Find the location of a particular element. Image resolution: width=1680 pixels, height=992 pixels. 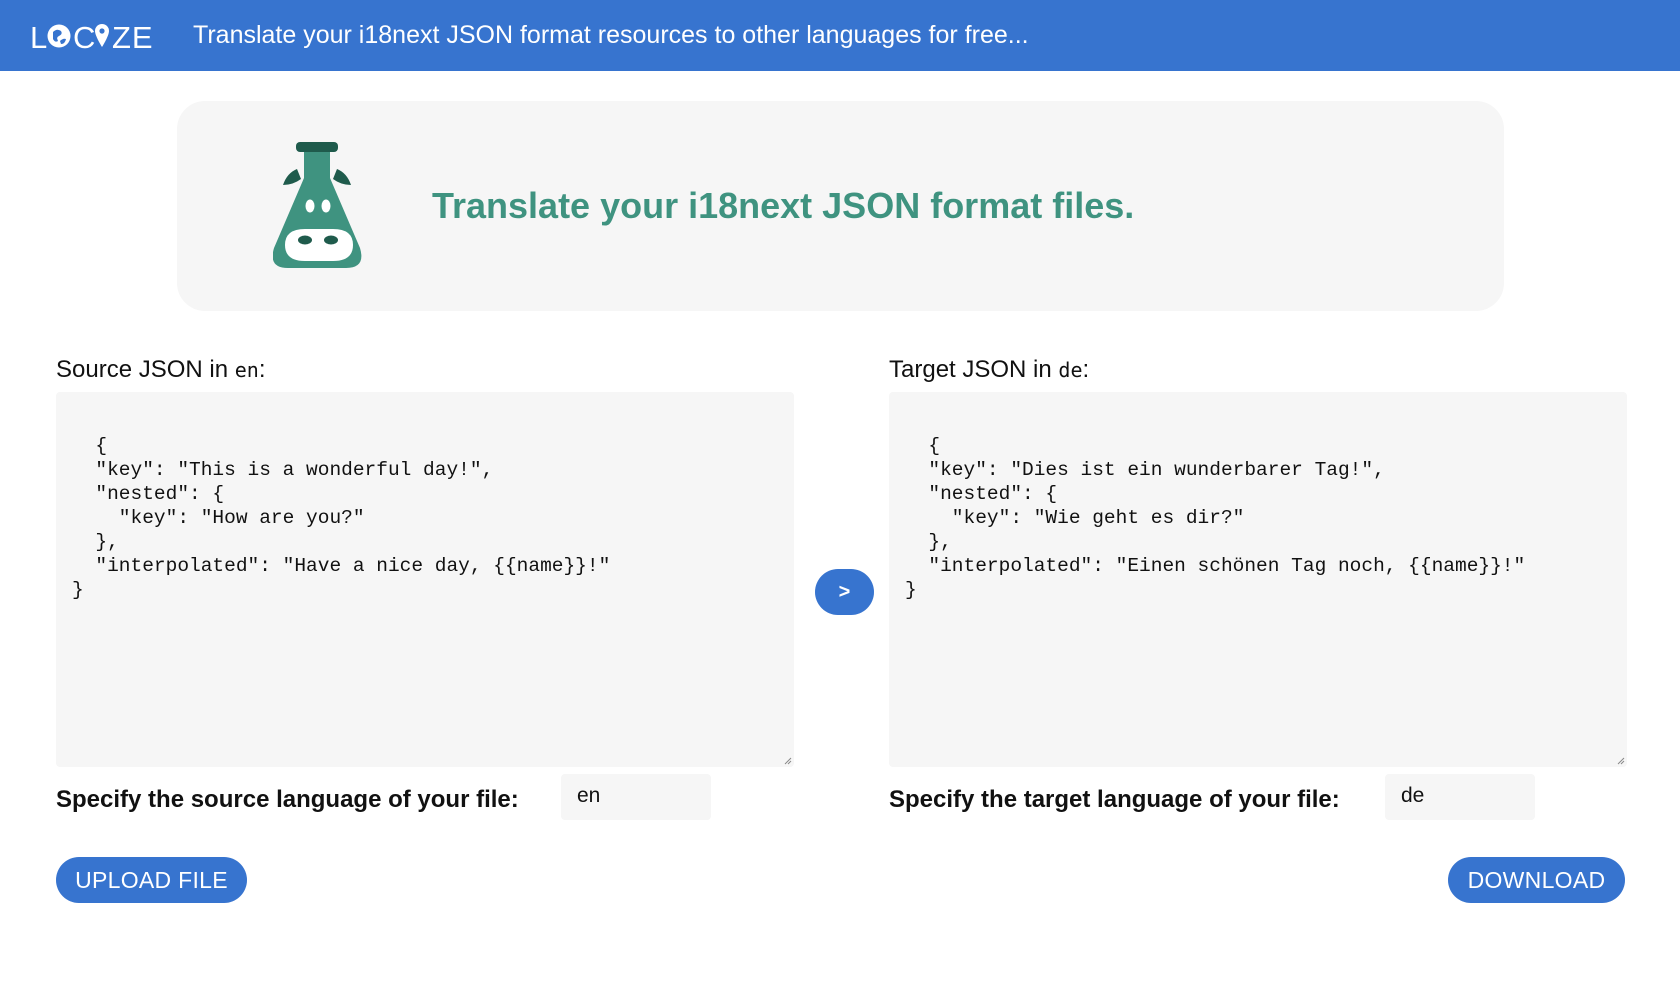

logo-wordmark-icon: L C ZE is located at coordinates (92, 36).